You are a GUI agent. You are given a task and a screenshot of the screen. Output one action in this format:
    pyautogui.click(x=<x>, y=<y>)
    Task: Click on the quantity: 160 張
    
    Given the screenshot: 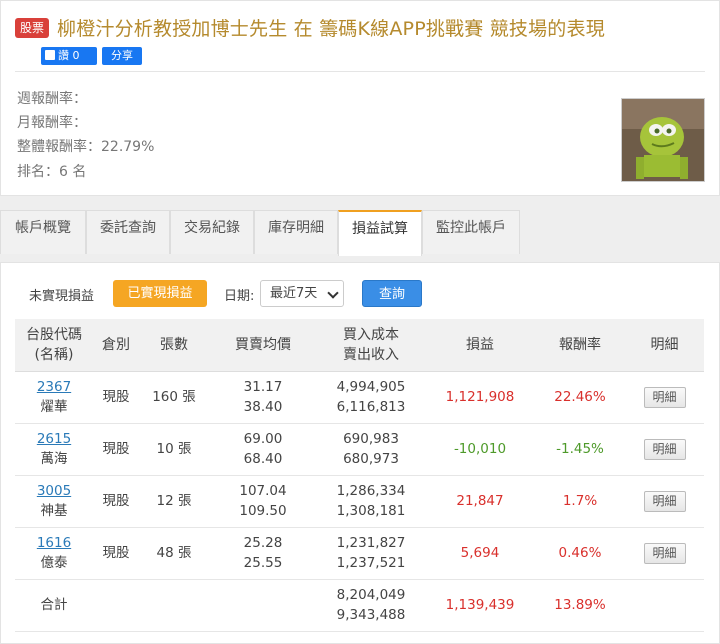 What is the action you would take?
    pyautogui.click(x=174, y=397)
    